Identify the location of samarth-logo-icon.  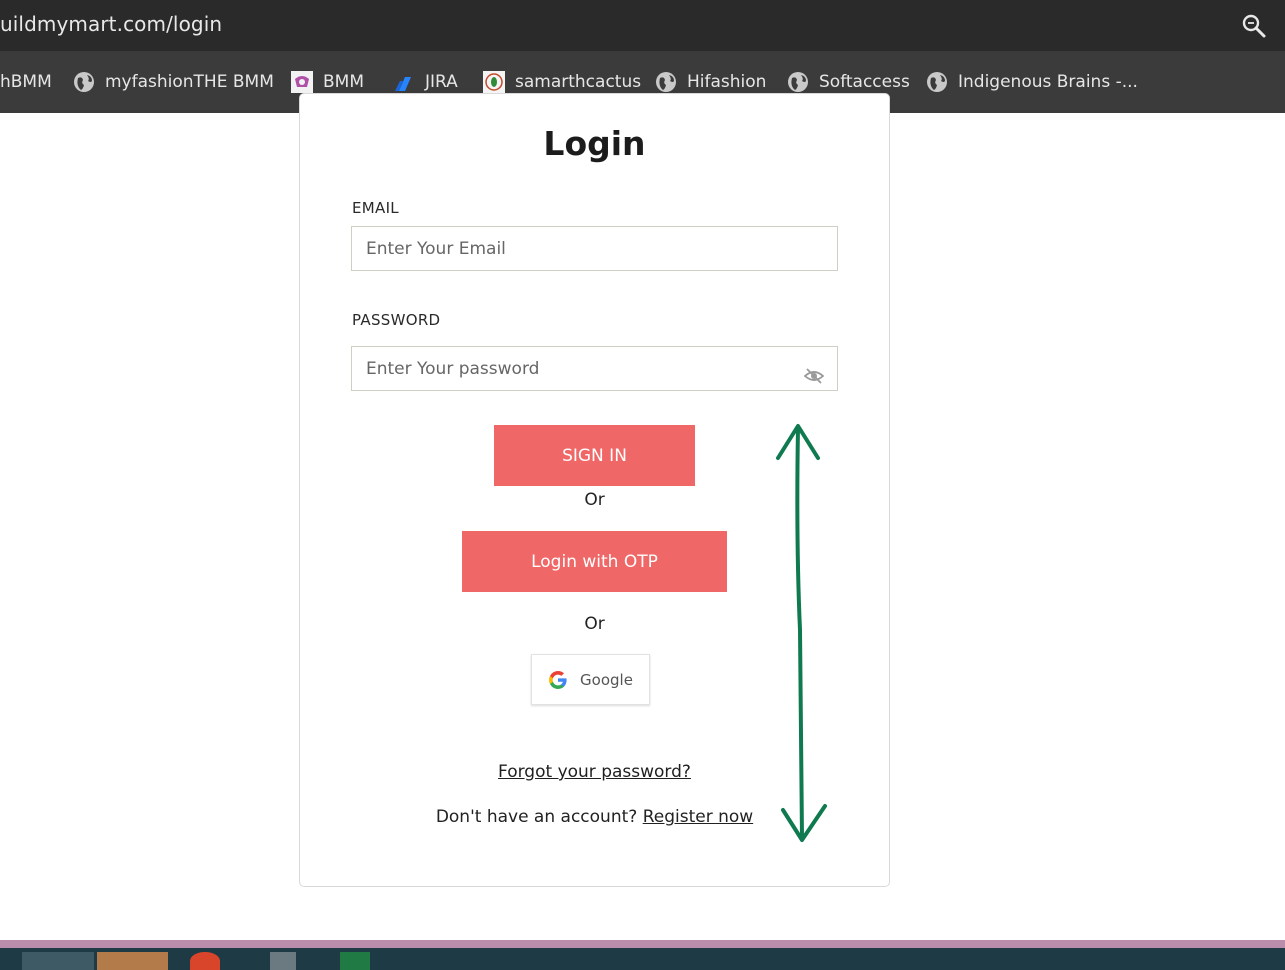
(494, 82).